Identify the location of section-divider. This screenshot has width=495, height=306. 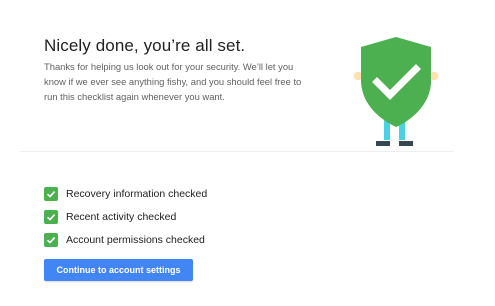
(236, 151).